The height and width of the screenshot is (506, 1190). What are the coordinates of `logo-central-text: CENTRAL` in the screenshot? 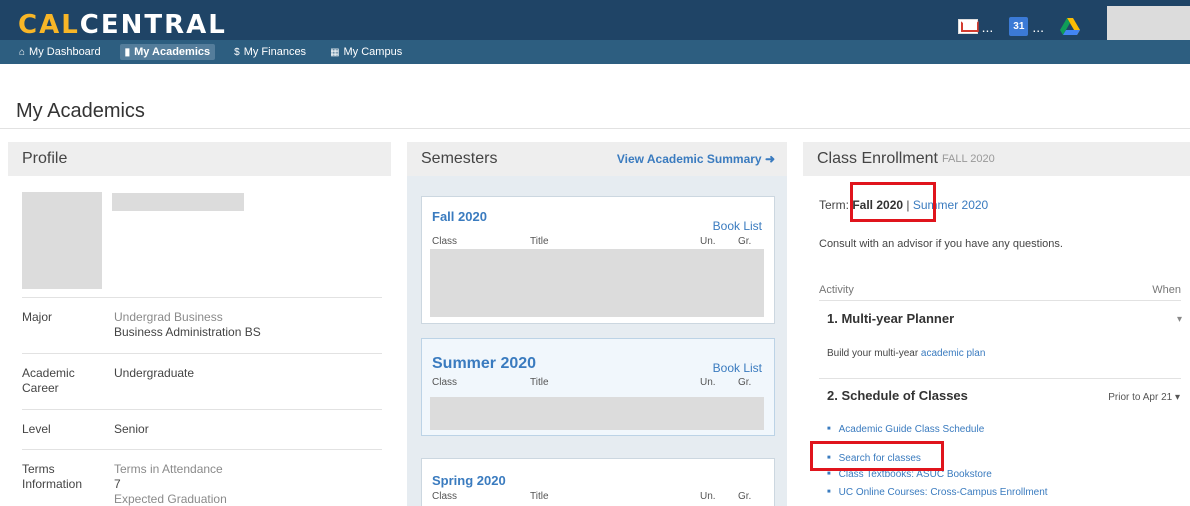 It's located at (153, 25).